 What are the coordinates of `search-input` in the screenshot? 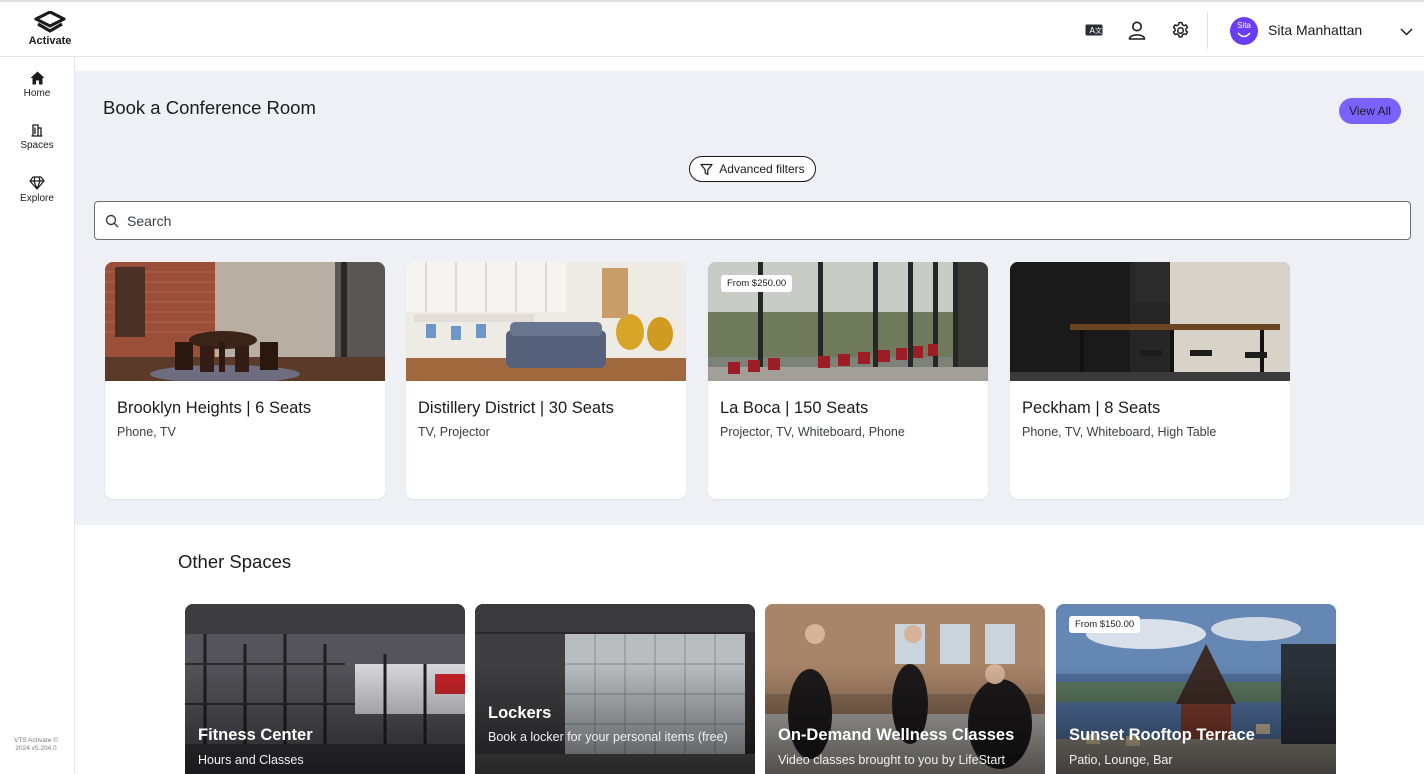 It's located at (762, 220).